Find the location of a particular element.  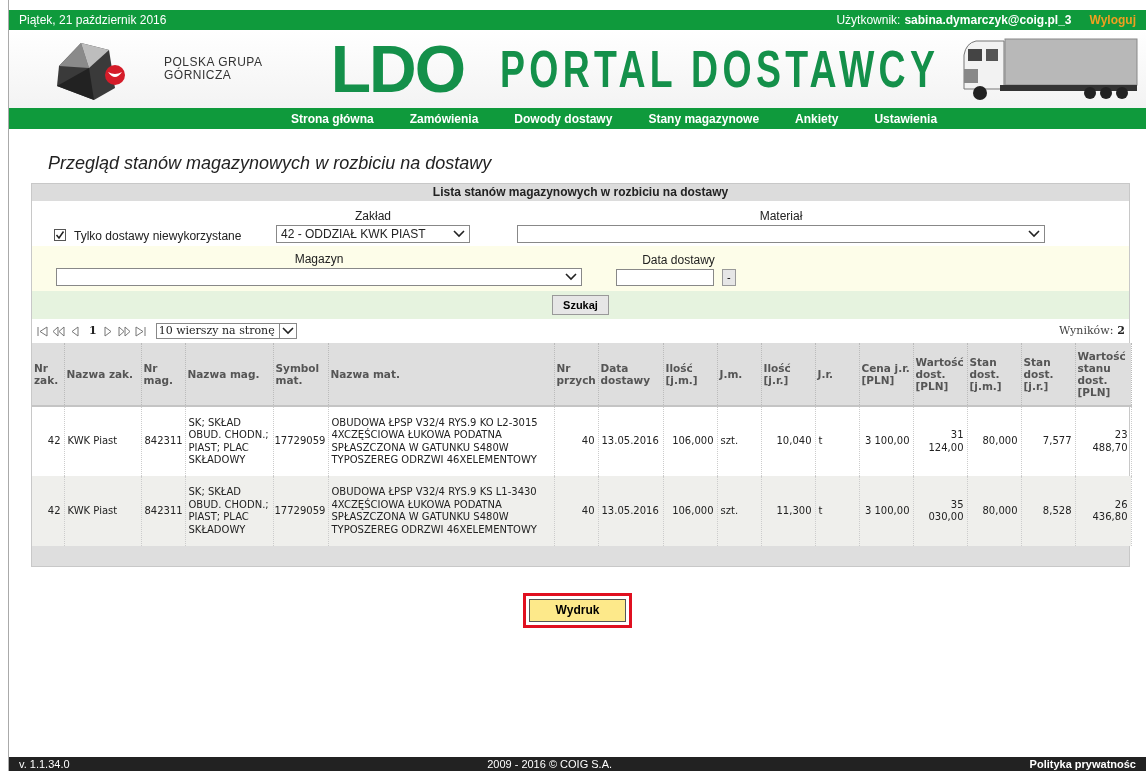

banner-subtitle: PORTAL DOSTAWCY is located at coordinates (720, 69).